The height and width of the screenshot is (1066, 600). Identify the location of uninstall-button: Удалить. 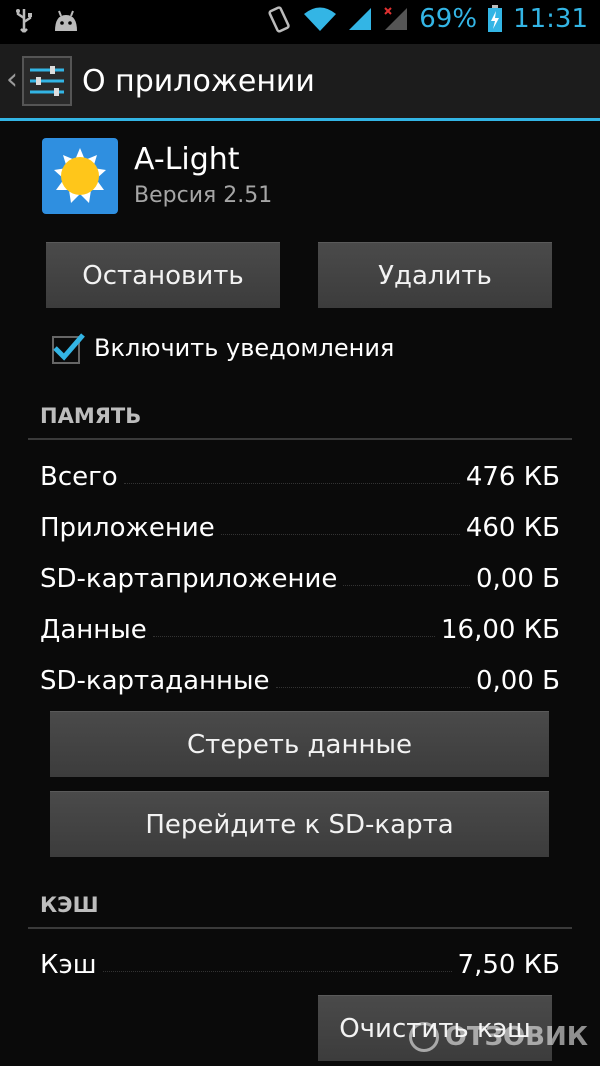
(435, 275).